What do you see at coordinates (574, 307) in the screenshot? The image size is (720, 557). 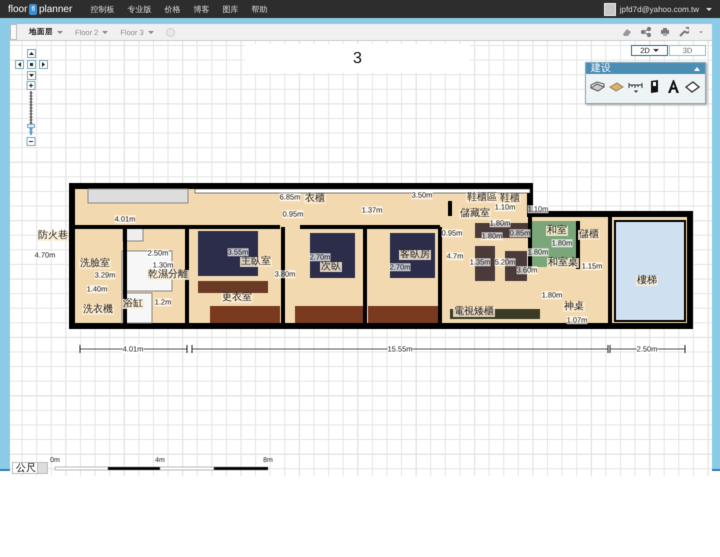 I see `room-label: 神桌` at bounding box center [574, 307].